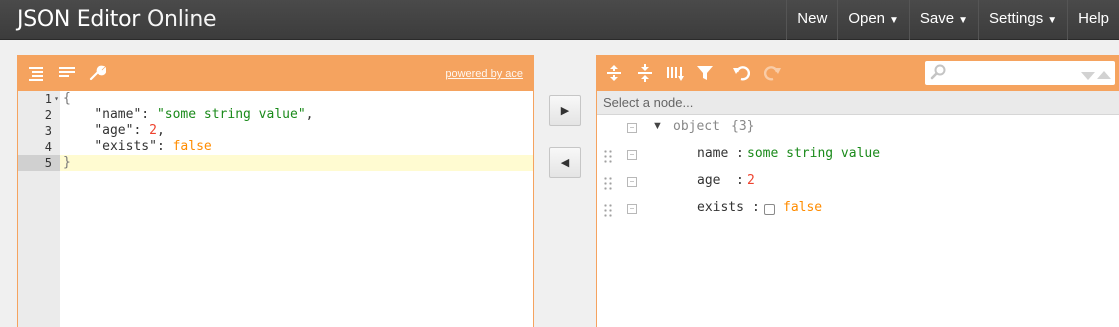  Describe the element at coordinates (751, 180) in the screenshot. I see `field-value-number: 2` at that location.